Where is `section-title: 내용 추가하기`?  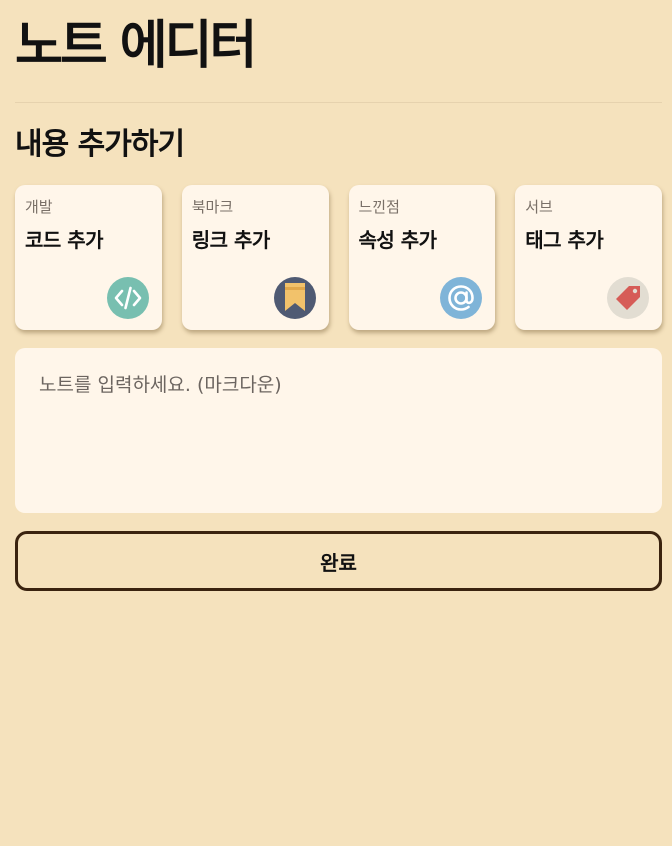 section-title: 내용 추가하기 is located at coordinates (100, 144).